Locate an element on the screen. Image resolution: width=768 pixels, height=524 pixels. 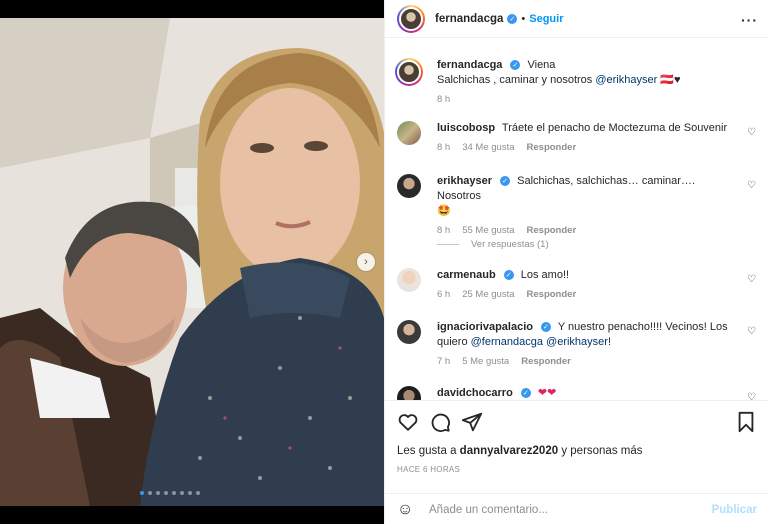
caption-location: Viena is located at coordinates (541, 65).